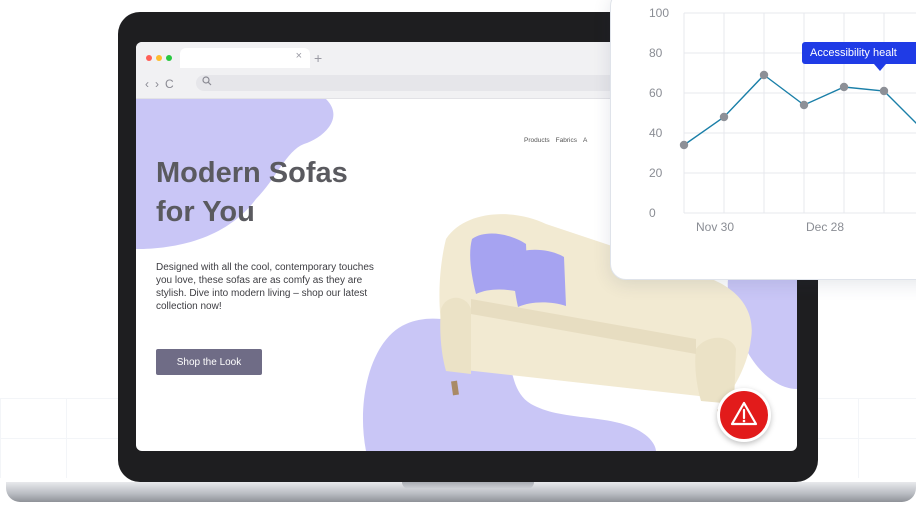 The height and width of the screenshot is (508, 916). What do you see at coordinates (880, 67) in the screenshot?
I see `tooltip-arrow` at bounding box center [880, 67].